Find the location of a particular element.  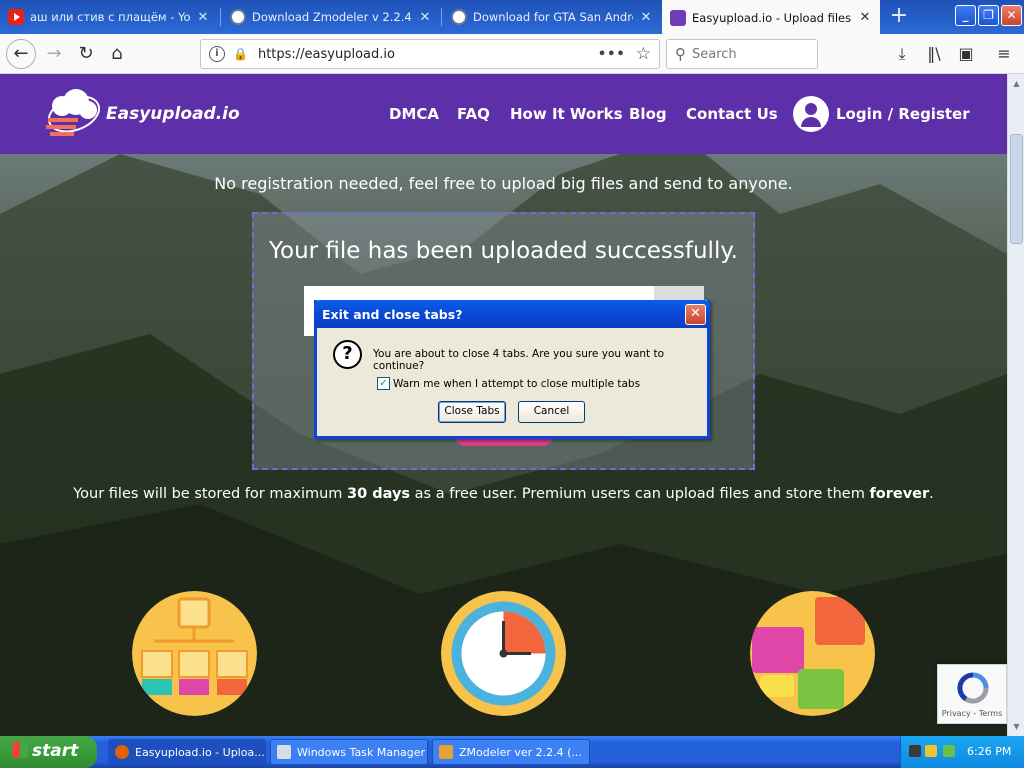

logo-text: Easyupload.io is located at coordinates (173, 114).